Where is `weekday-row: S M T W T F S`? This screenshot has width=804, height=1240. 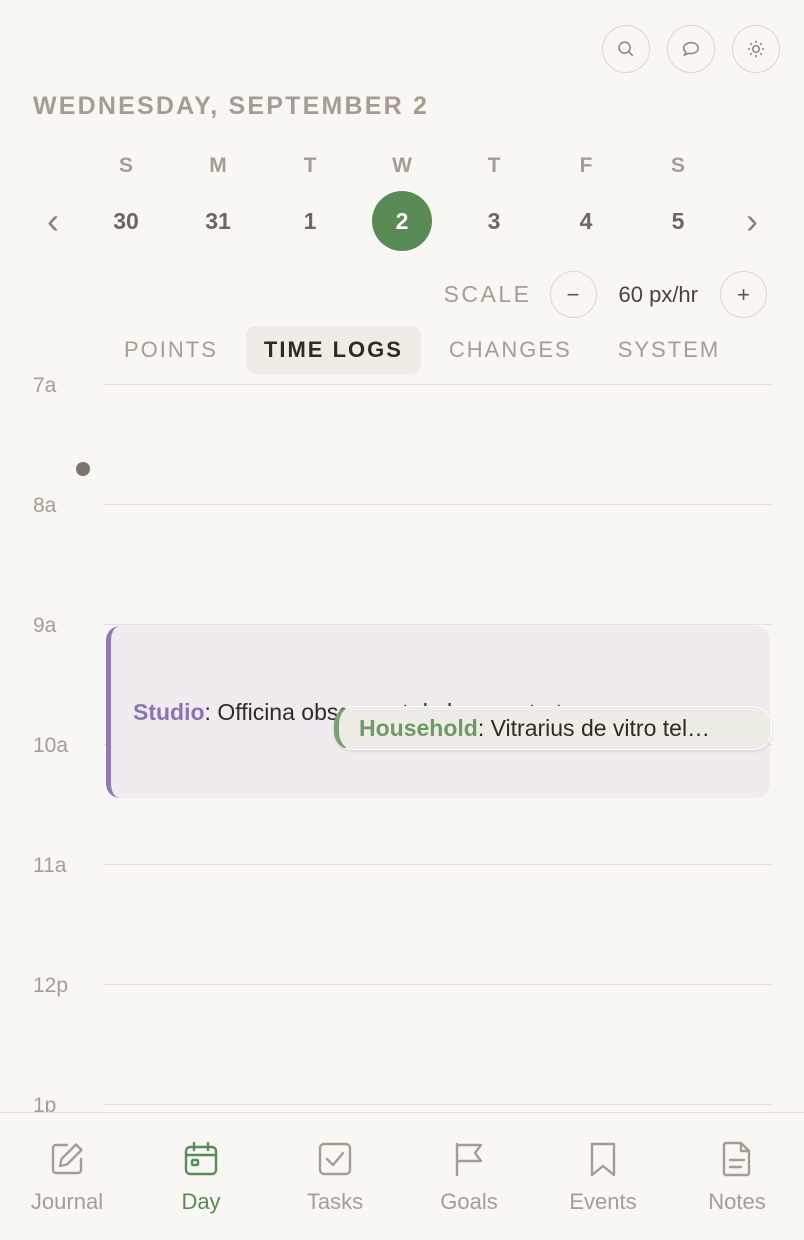 weekday-row: S M T W T F S is located at coordinates (402, 166).